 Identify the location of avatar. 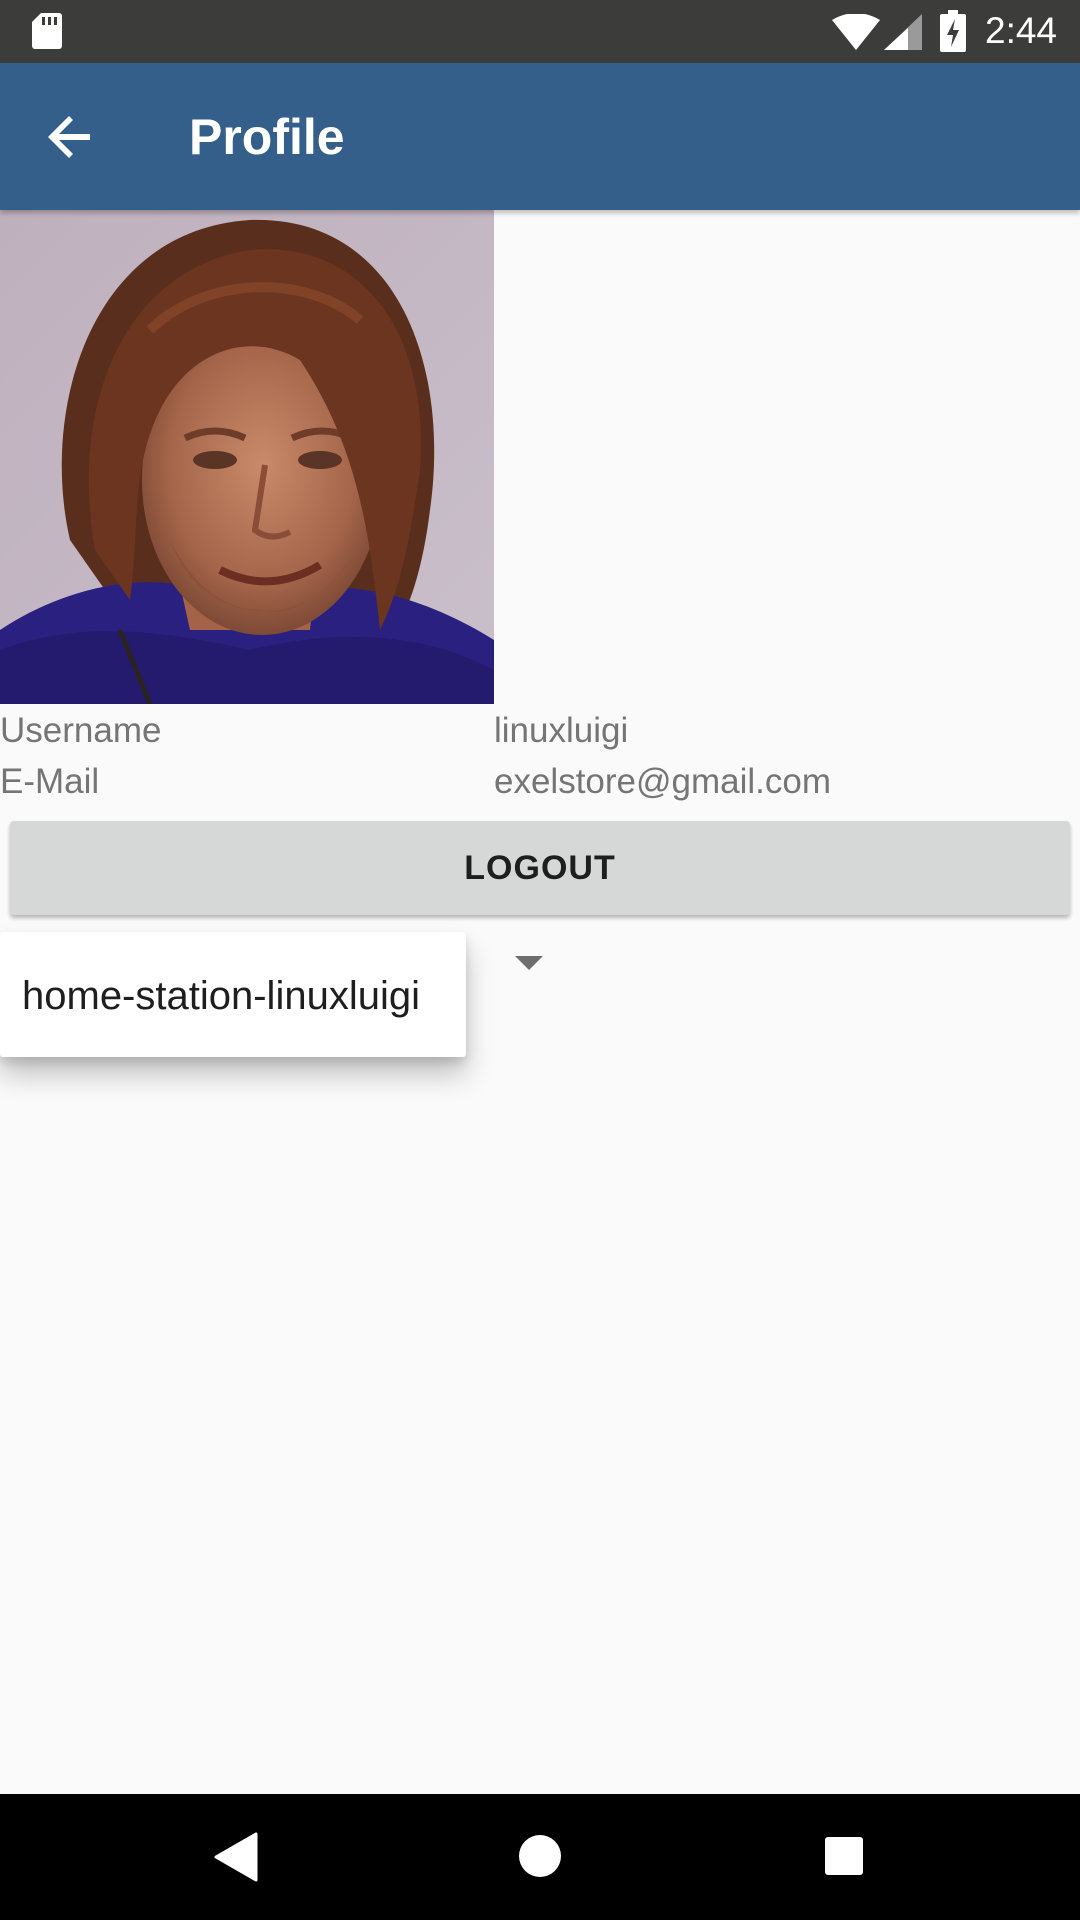
(247, 457).